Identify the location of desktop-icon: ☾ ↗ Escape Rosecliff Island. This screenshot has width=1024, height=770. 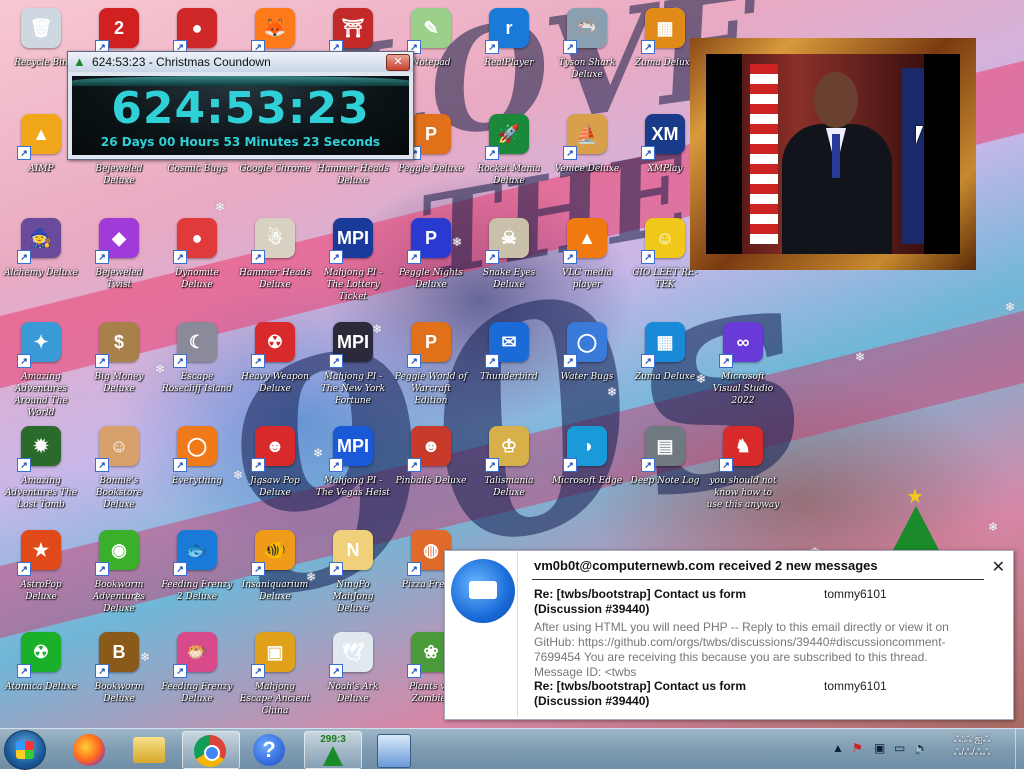
(197, 370).